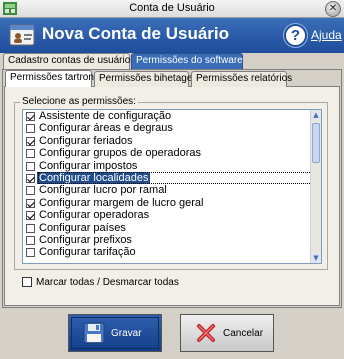 The width and height of the screenshot is (344, 359). I want to click on permission-item: Configurar feriados, so click(167, 141).